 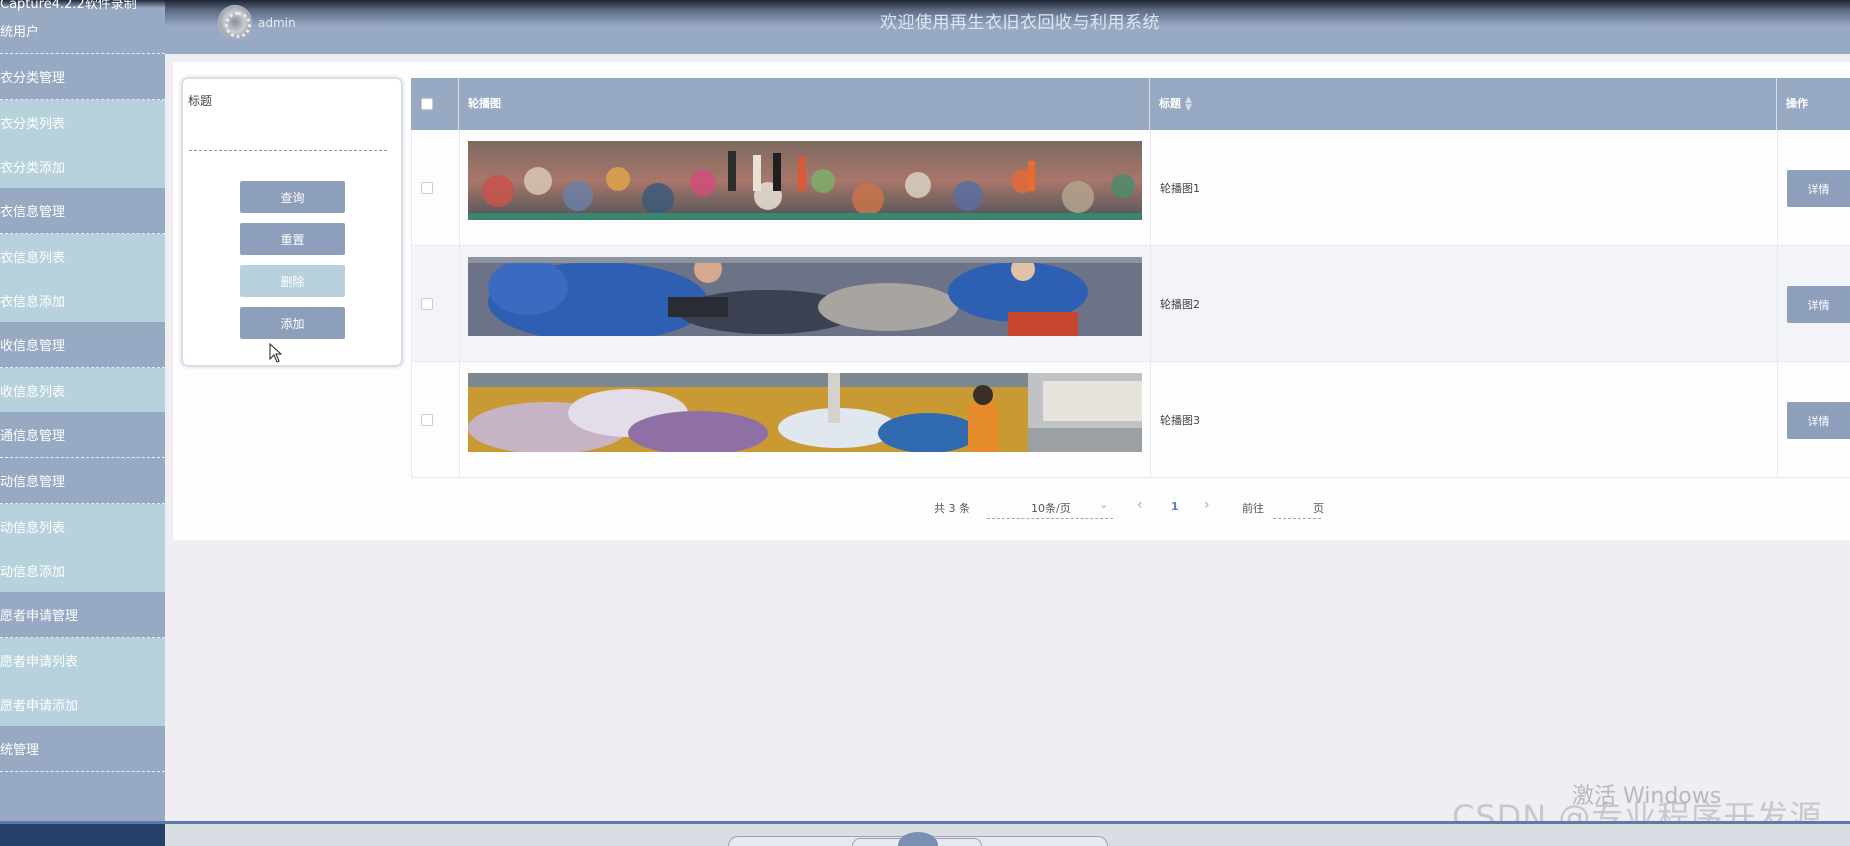 What do you see at coordinates (1020, 23) in the screenshot?
I see `site-title: 欢迎使用再生衣旧衣回收与利用系统` at bounding box center [1020, 23].